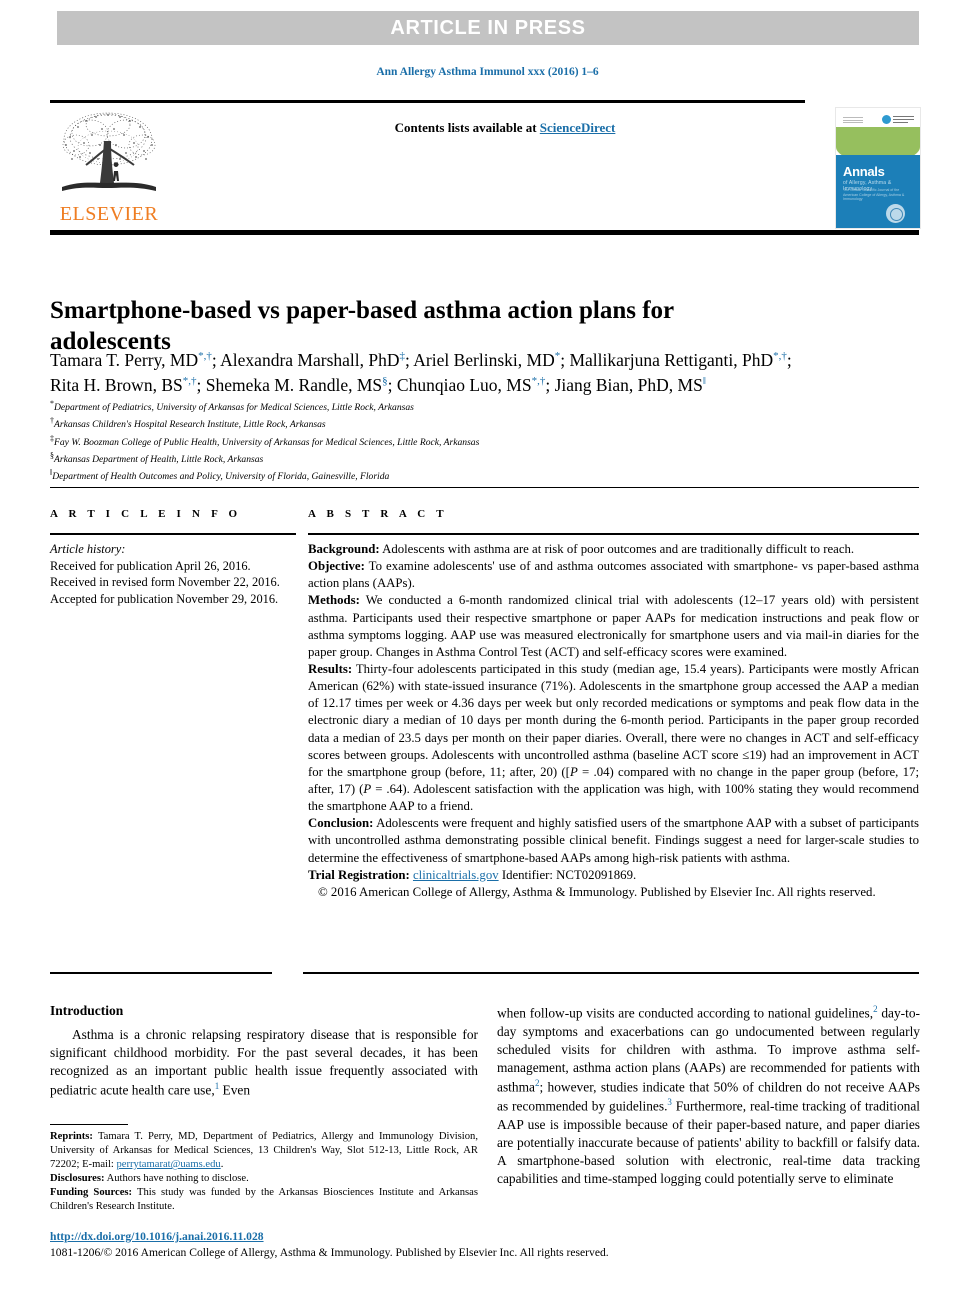  I want to click on article-in-press-label: ARTICLE IN PRESS, so click(488, 27).